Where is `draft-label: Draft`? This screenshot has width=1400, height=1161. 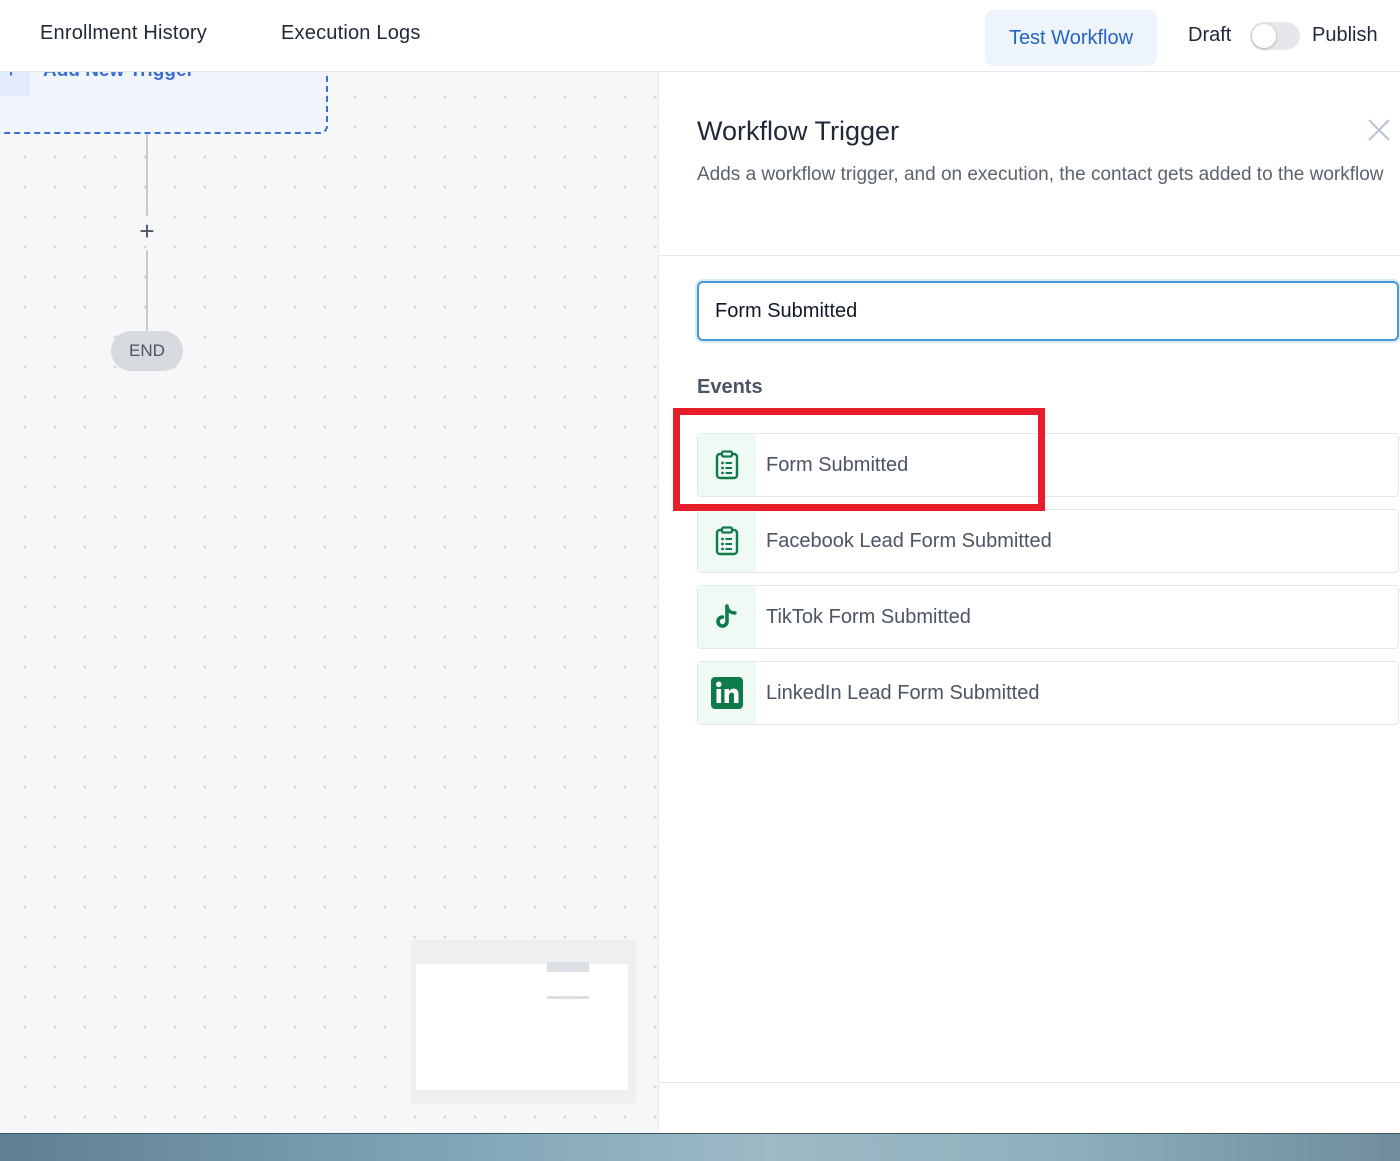 draft-label: Draft is located at coordinates (1210, 35).